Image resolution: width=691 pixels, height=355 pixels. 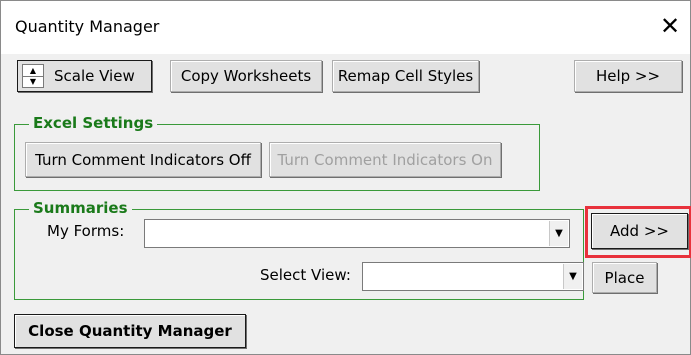 What do you see at coordinates (405, 76) in the screenshot?
I see `remap-cell-styles-button: Remap Cell Styles` at bounding box center [405, 76].